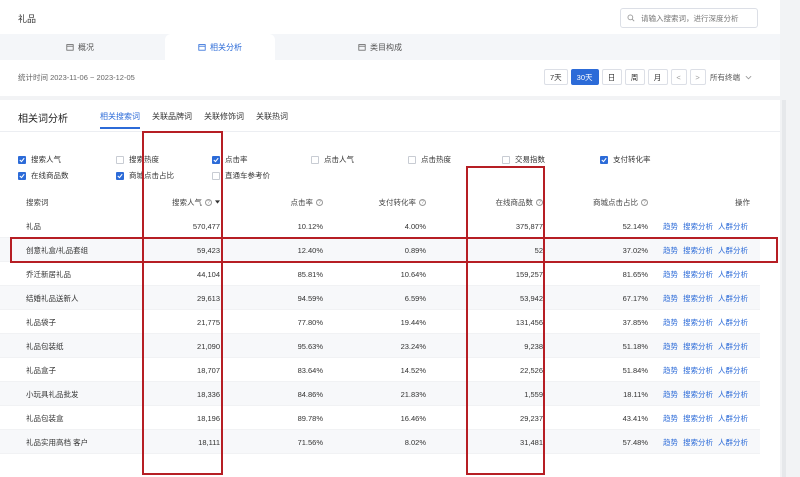 The width and height of the screenshot is (800, 477). I want to click on checkbox-label: 搜索人气, so click(46, 159).